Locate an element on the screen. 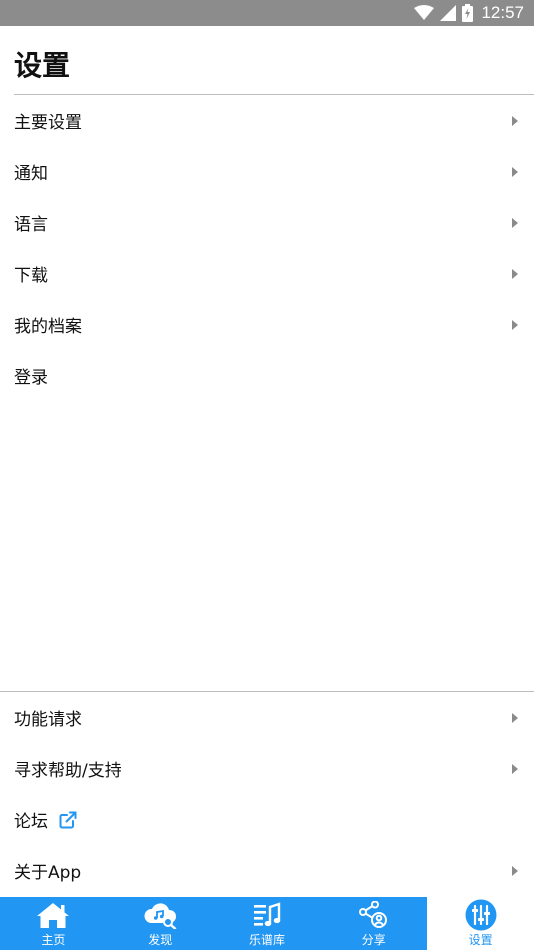 The width and height of the screenshot is (534, 950). menu-item-login: 登录 is located at coordinates (267, 375).